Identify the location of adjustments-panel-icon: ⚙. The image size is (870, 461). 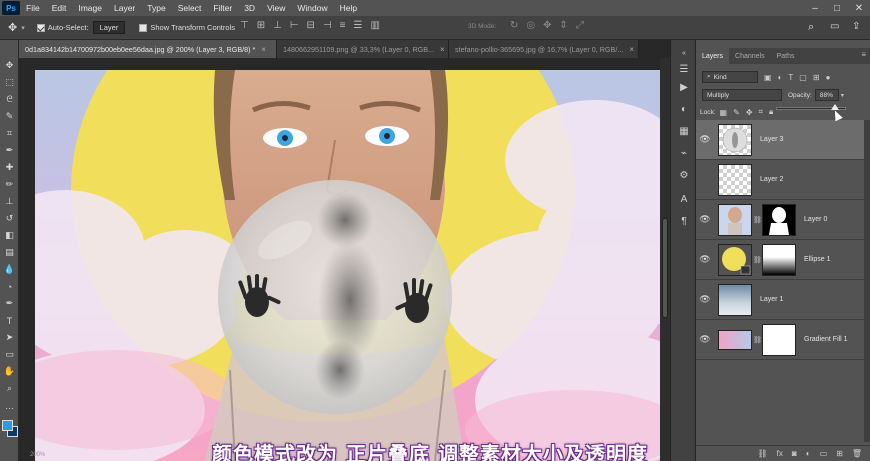
(684, 175).